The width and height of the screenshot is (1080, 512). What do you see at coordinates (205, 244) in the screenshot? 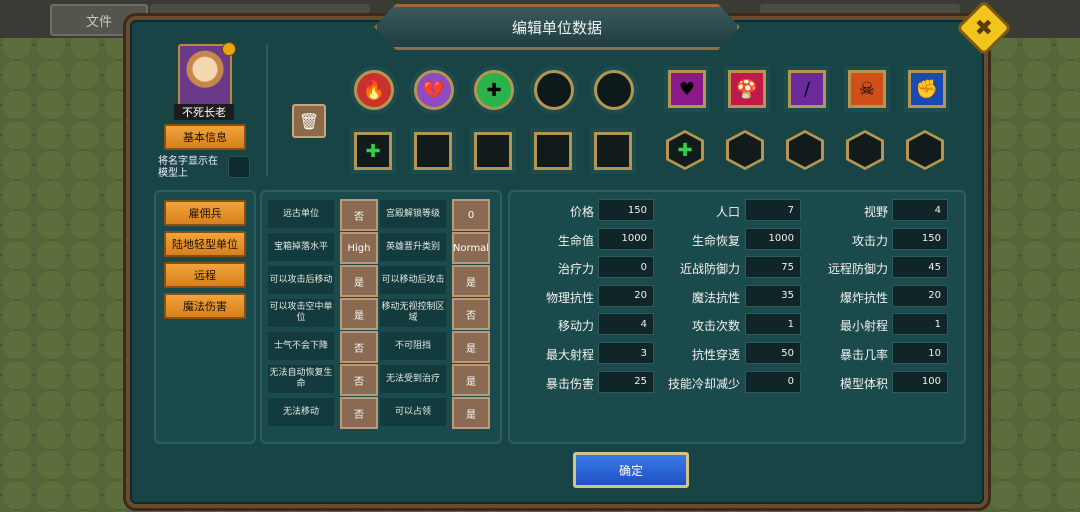
I see `category-tag: 陆地轻型单位` at bounding box center [205, 244].